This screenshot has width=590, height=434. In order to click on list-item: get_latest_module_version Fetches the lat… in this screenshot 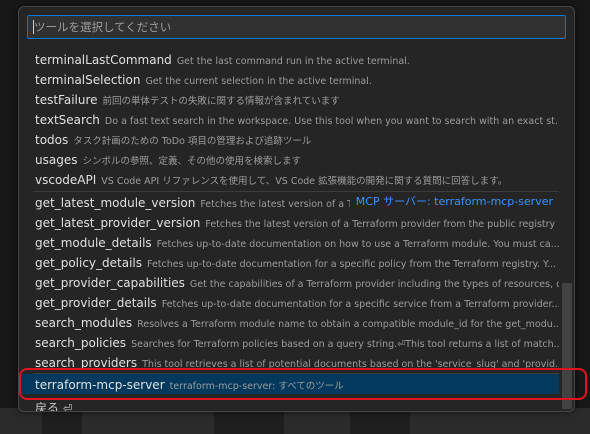, I will do `click(289, 202)`.